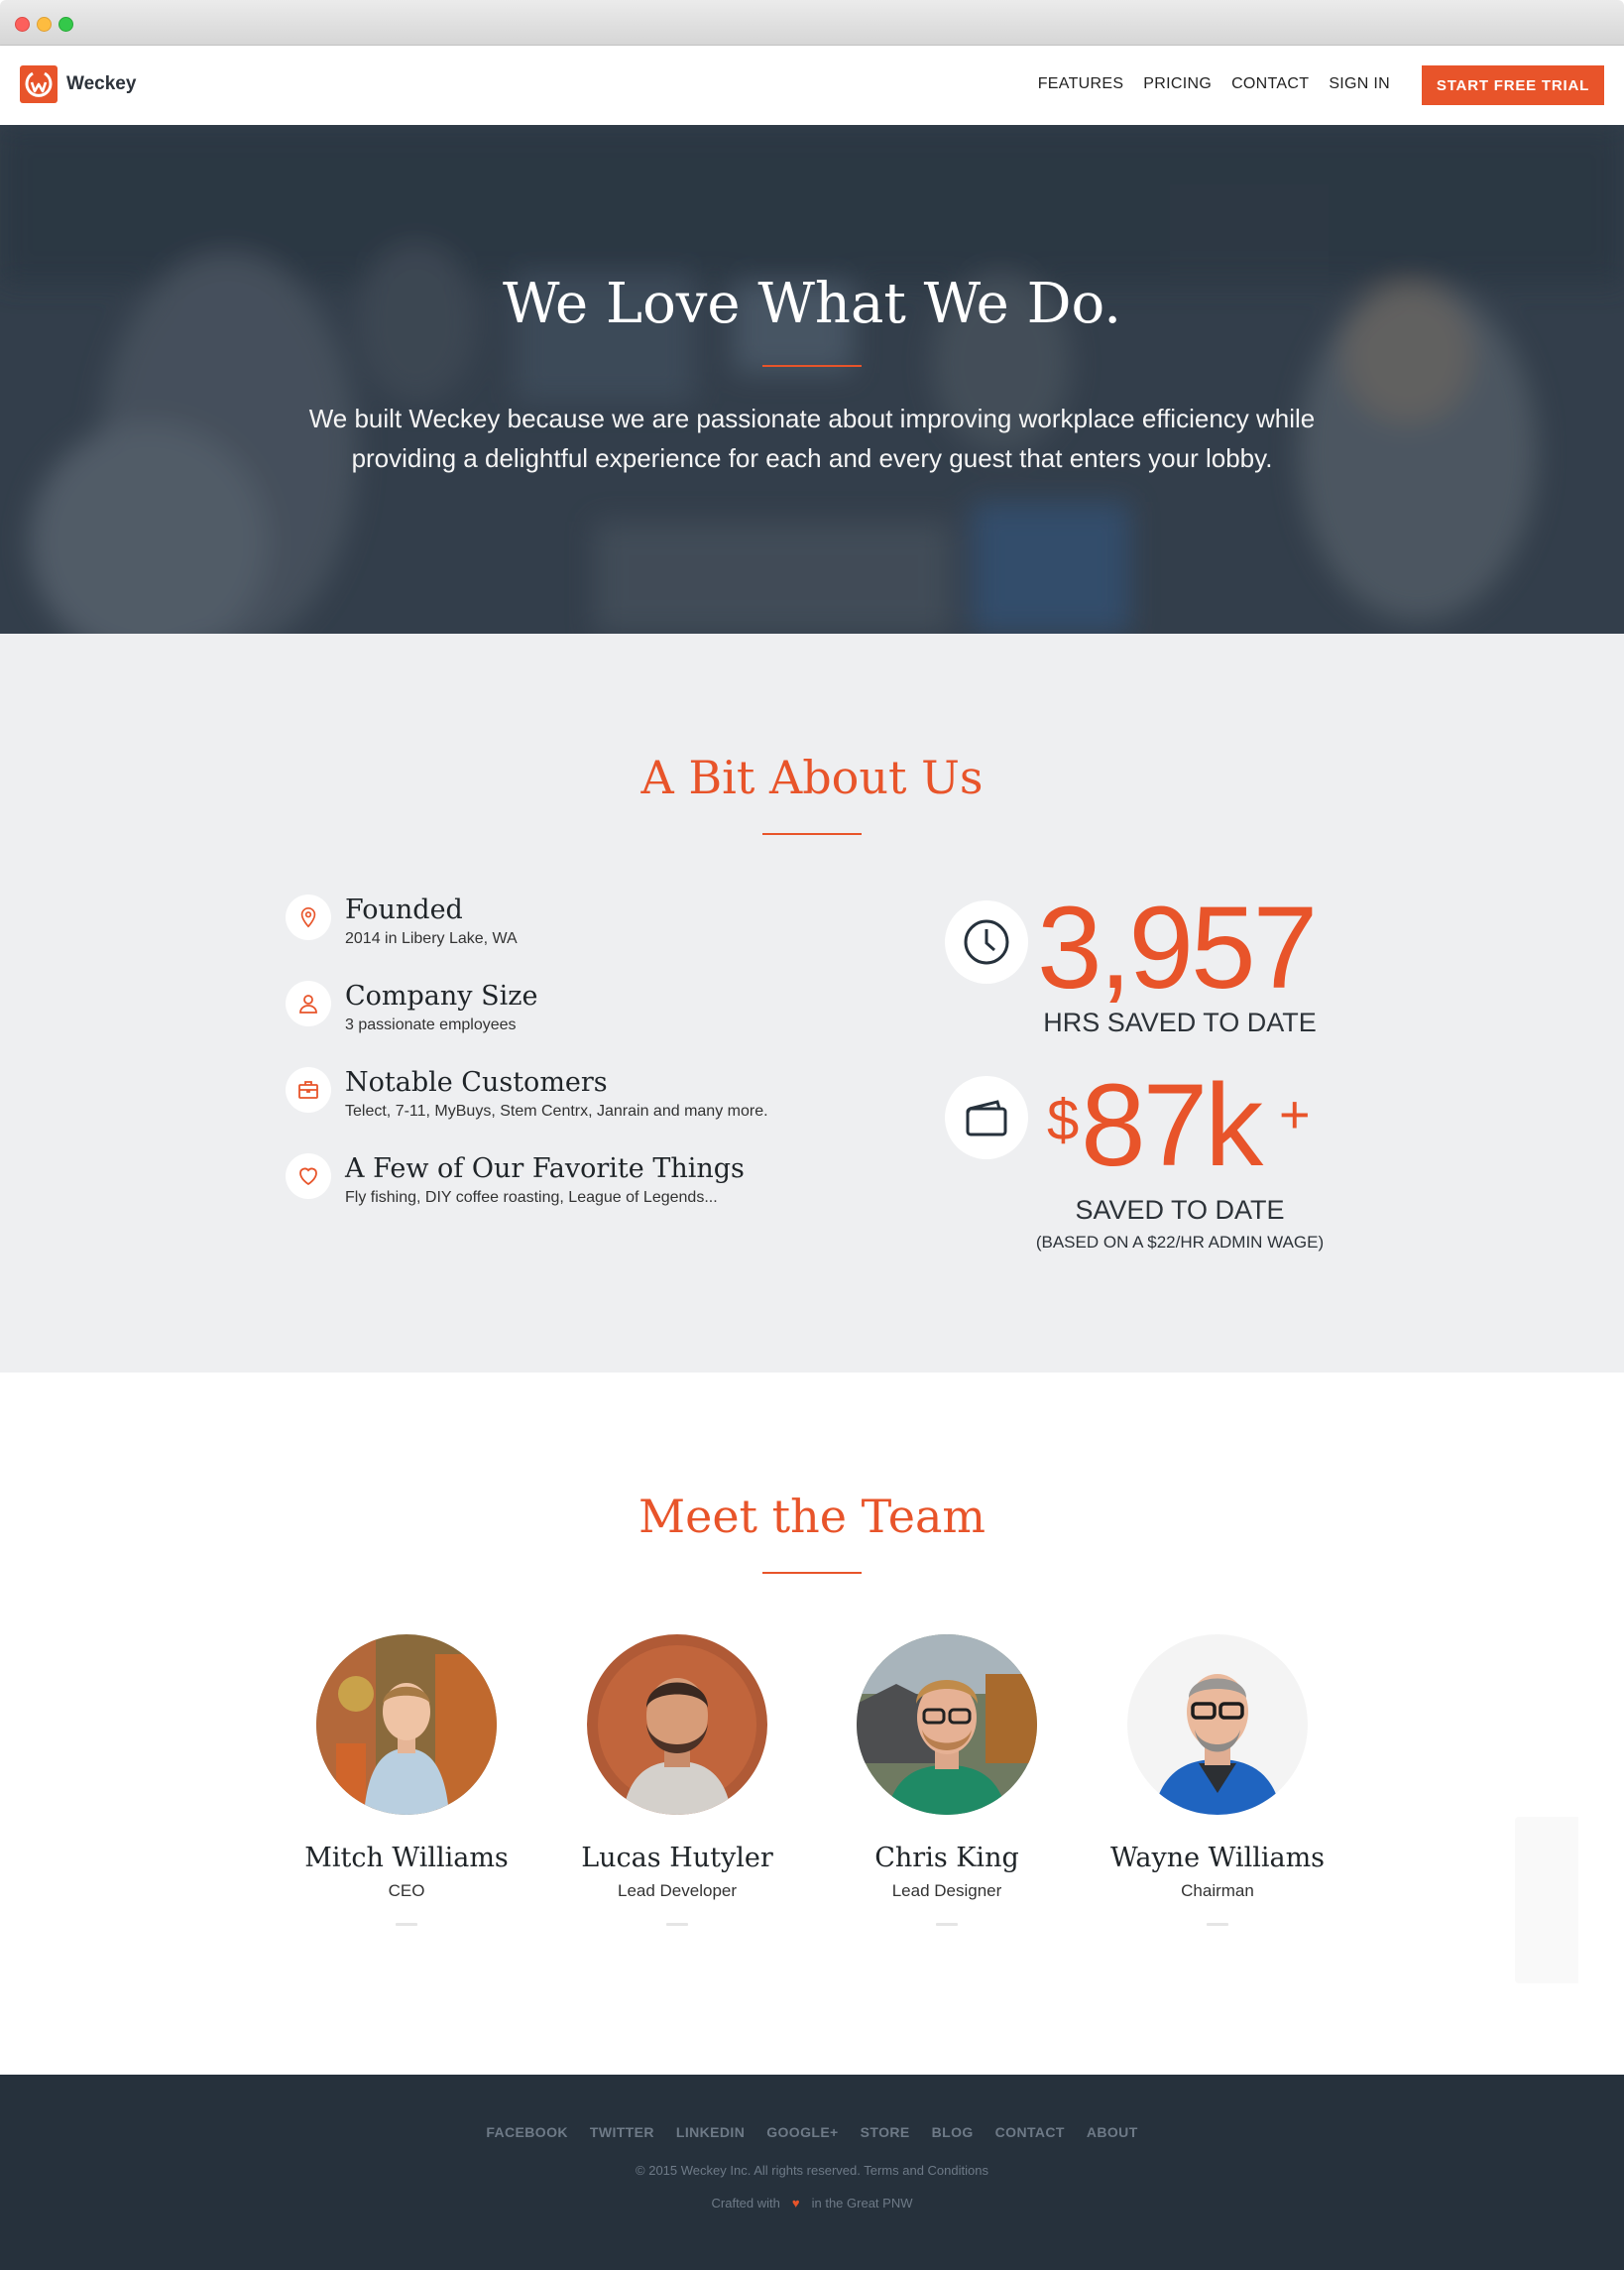 The width and height of the screenshot is (1624, 2270). I want to click on heart-icon: ♥, so click(795, 2203).